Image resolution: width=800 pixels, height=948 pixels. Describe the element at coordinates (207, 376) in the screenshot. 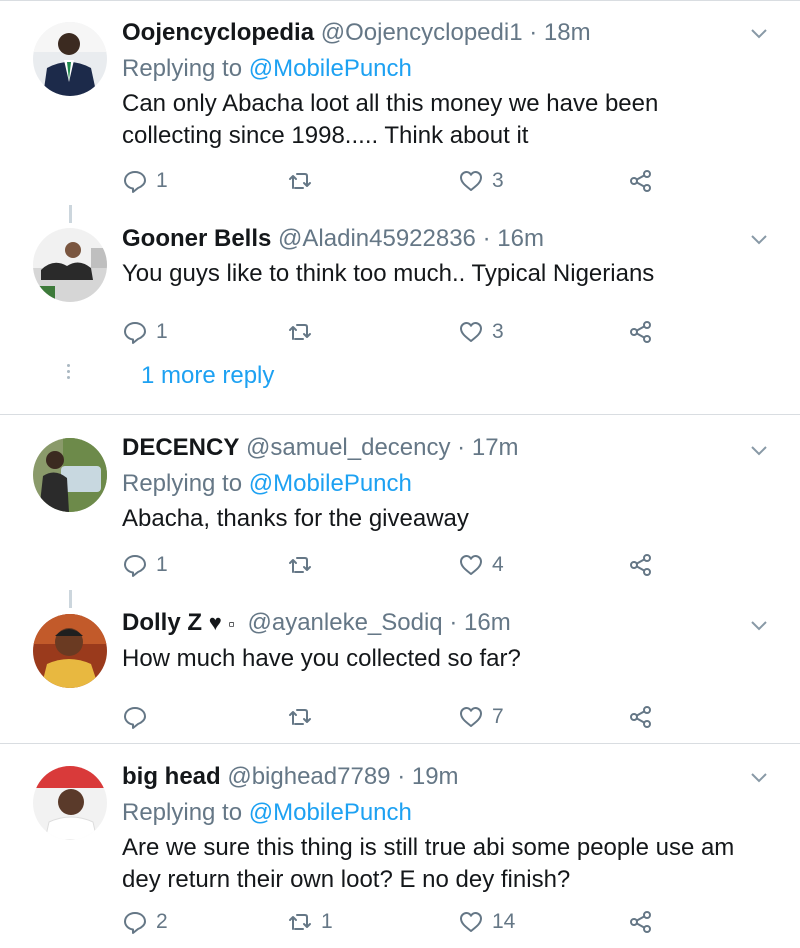

I see `more-replies-link: 1 more reply` at that location.